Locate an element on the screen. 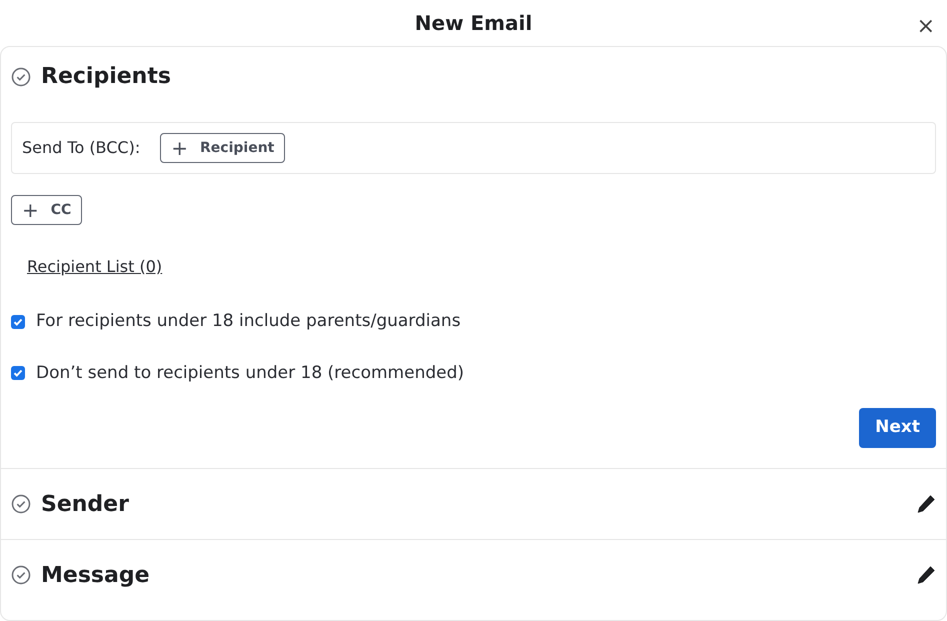  send-to-field: Send To (BCC): + Recipient is located at coordinates (473, 148).